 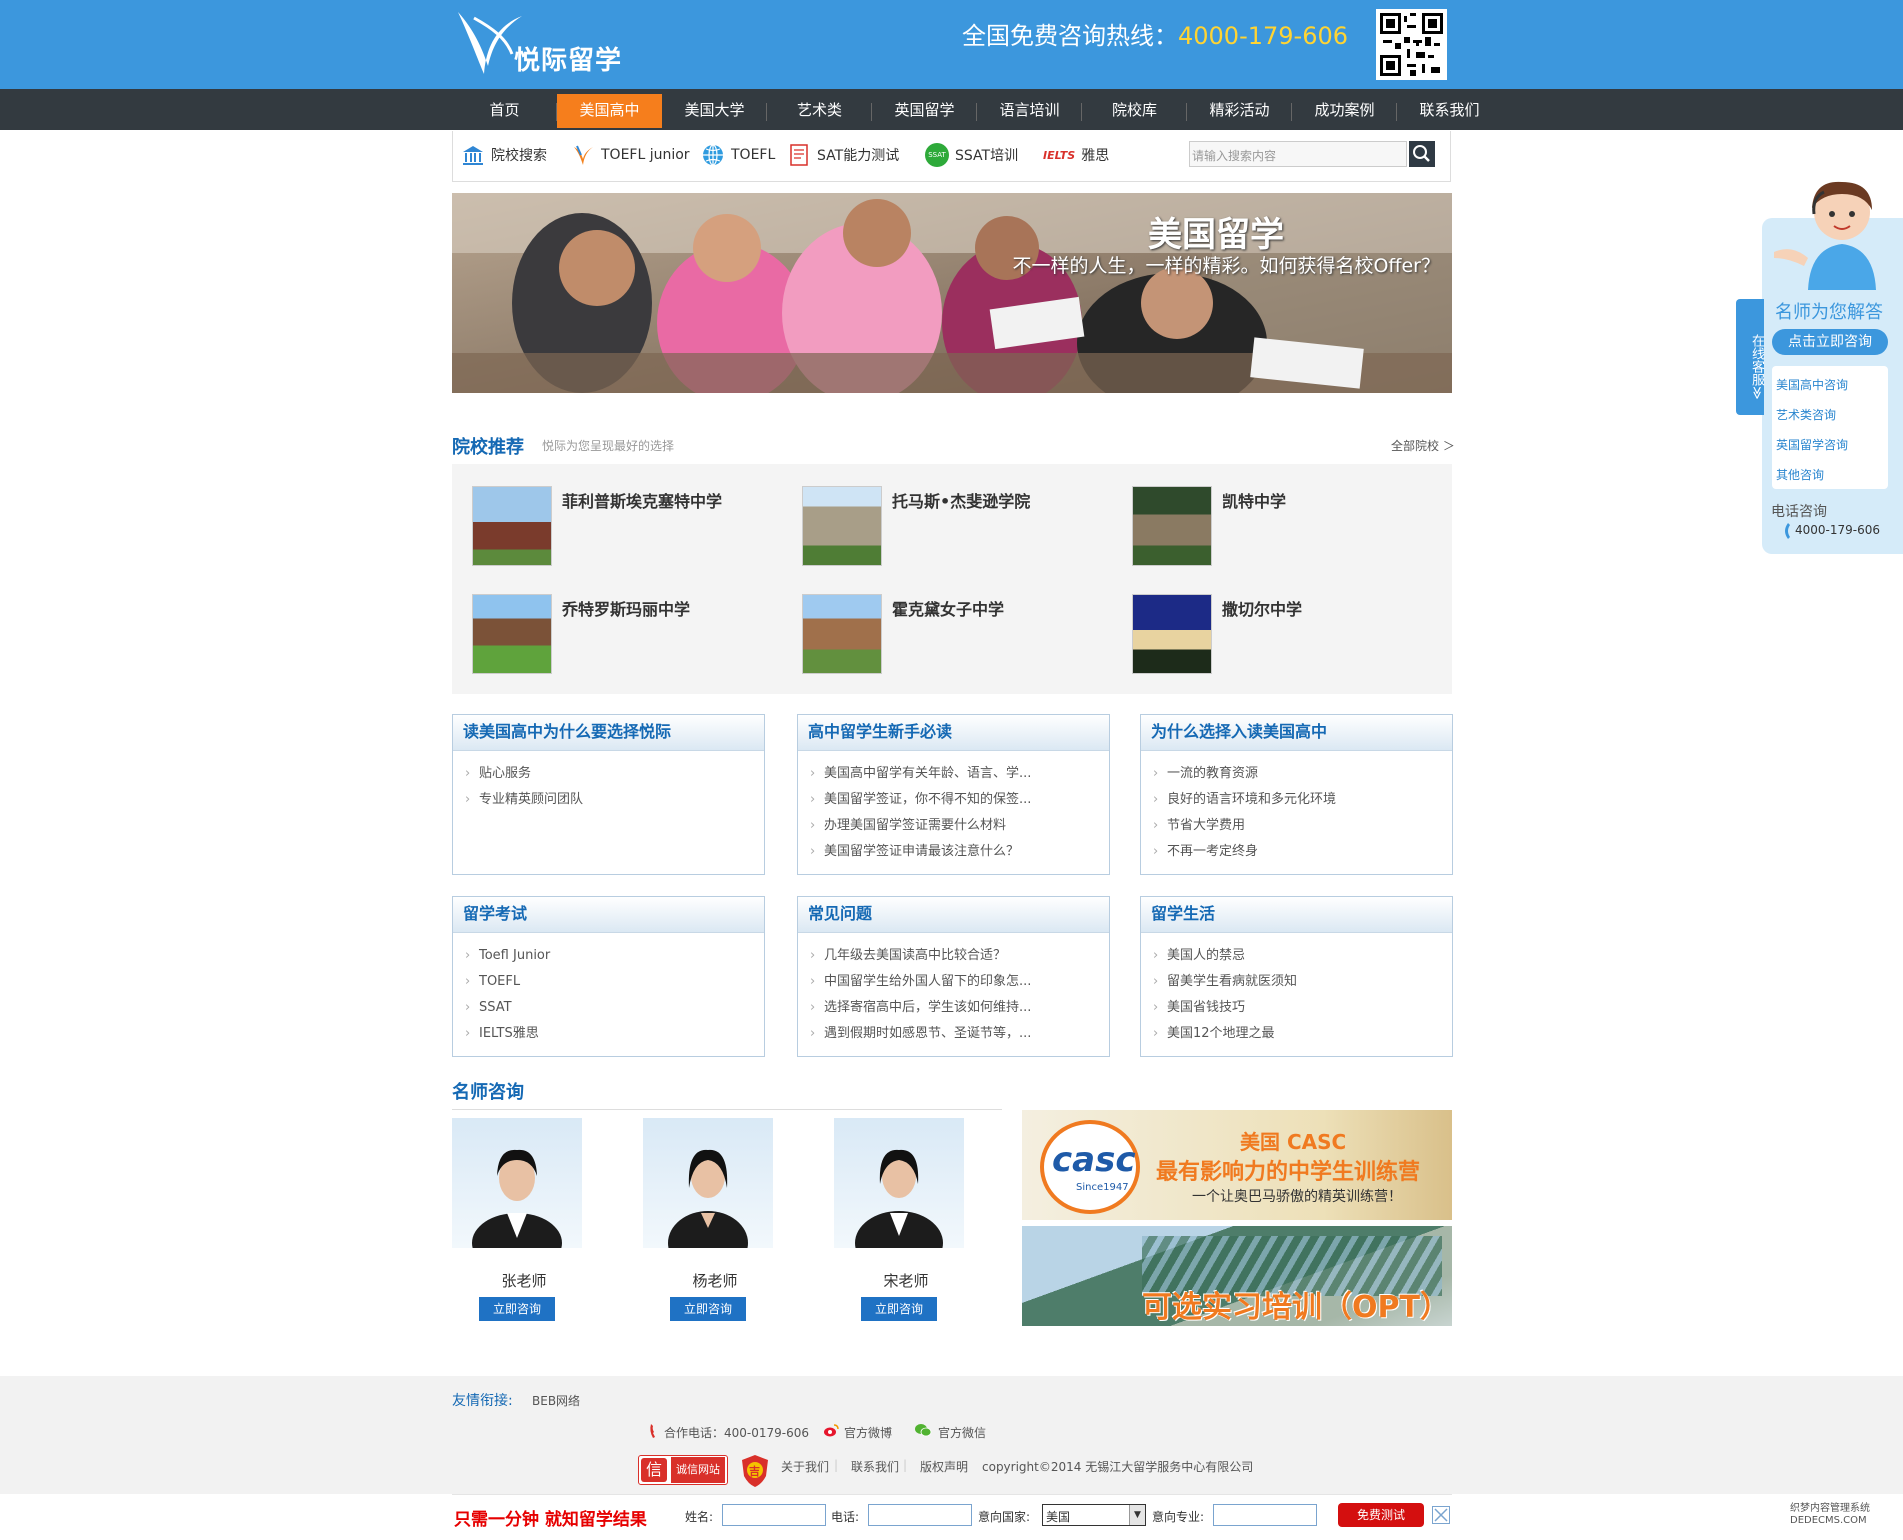 I want to click on nav-item-contact: 联系我们, so click(x=1449, y=111).